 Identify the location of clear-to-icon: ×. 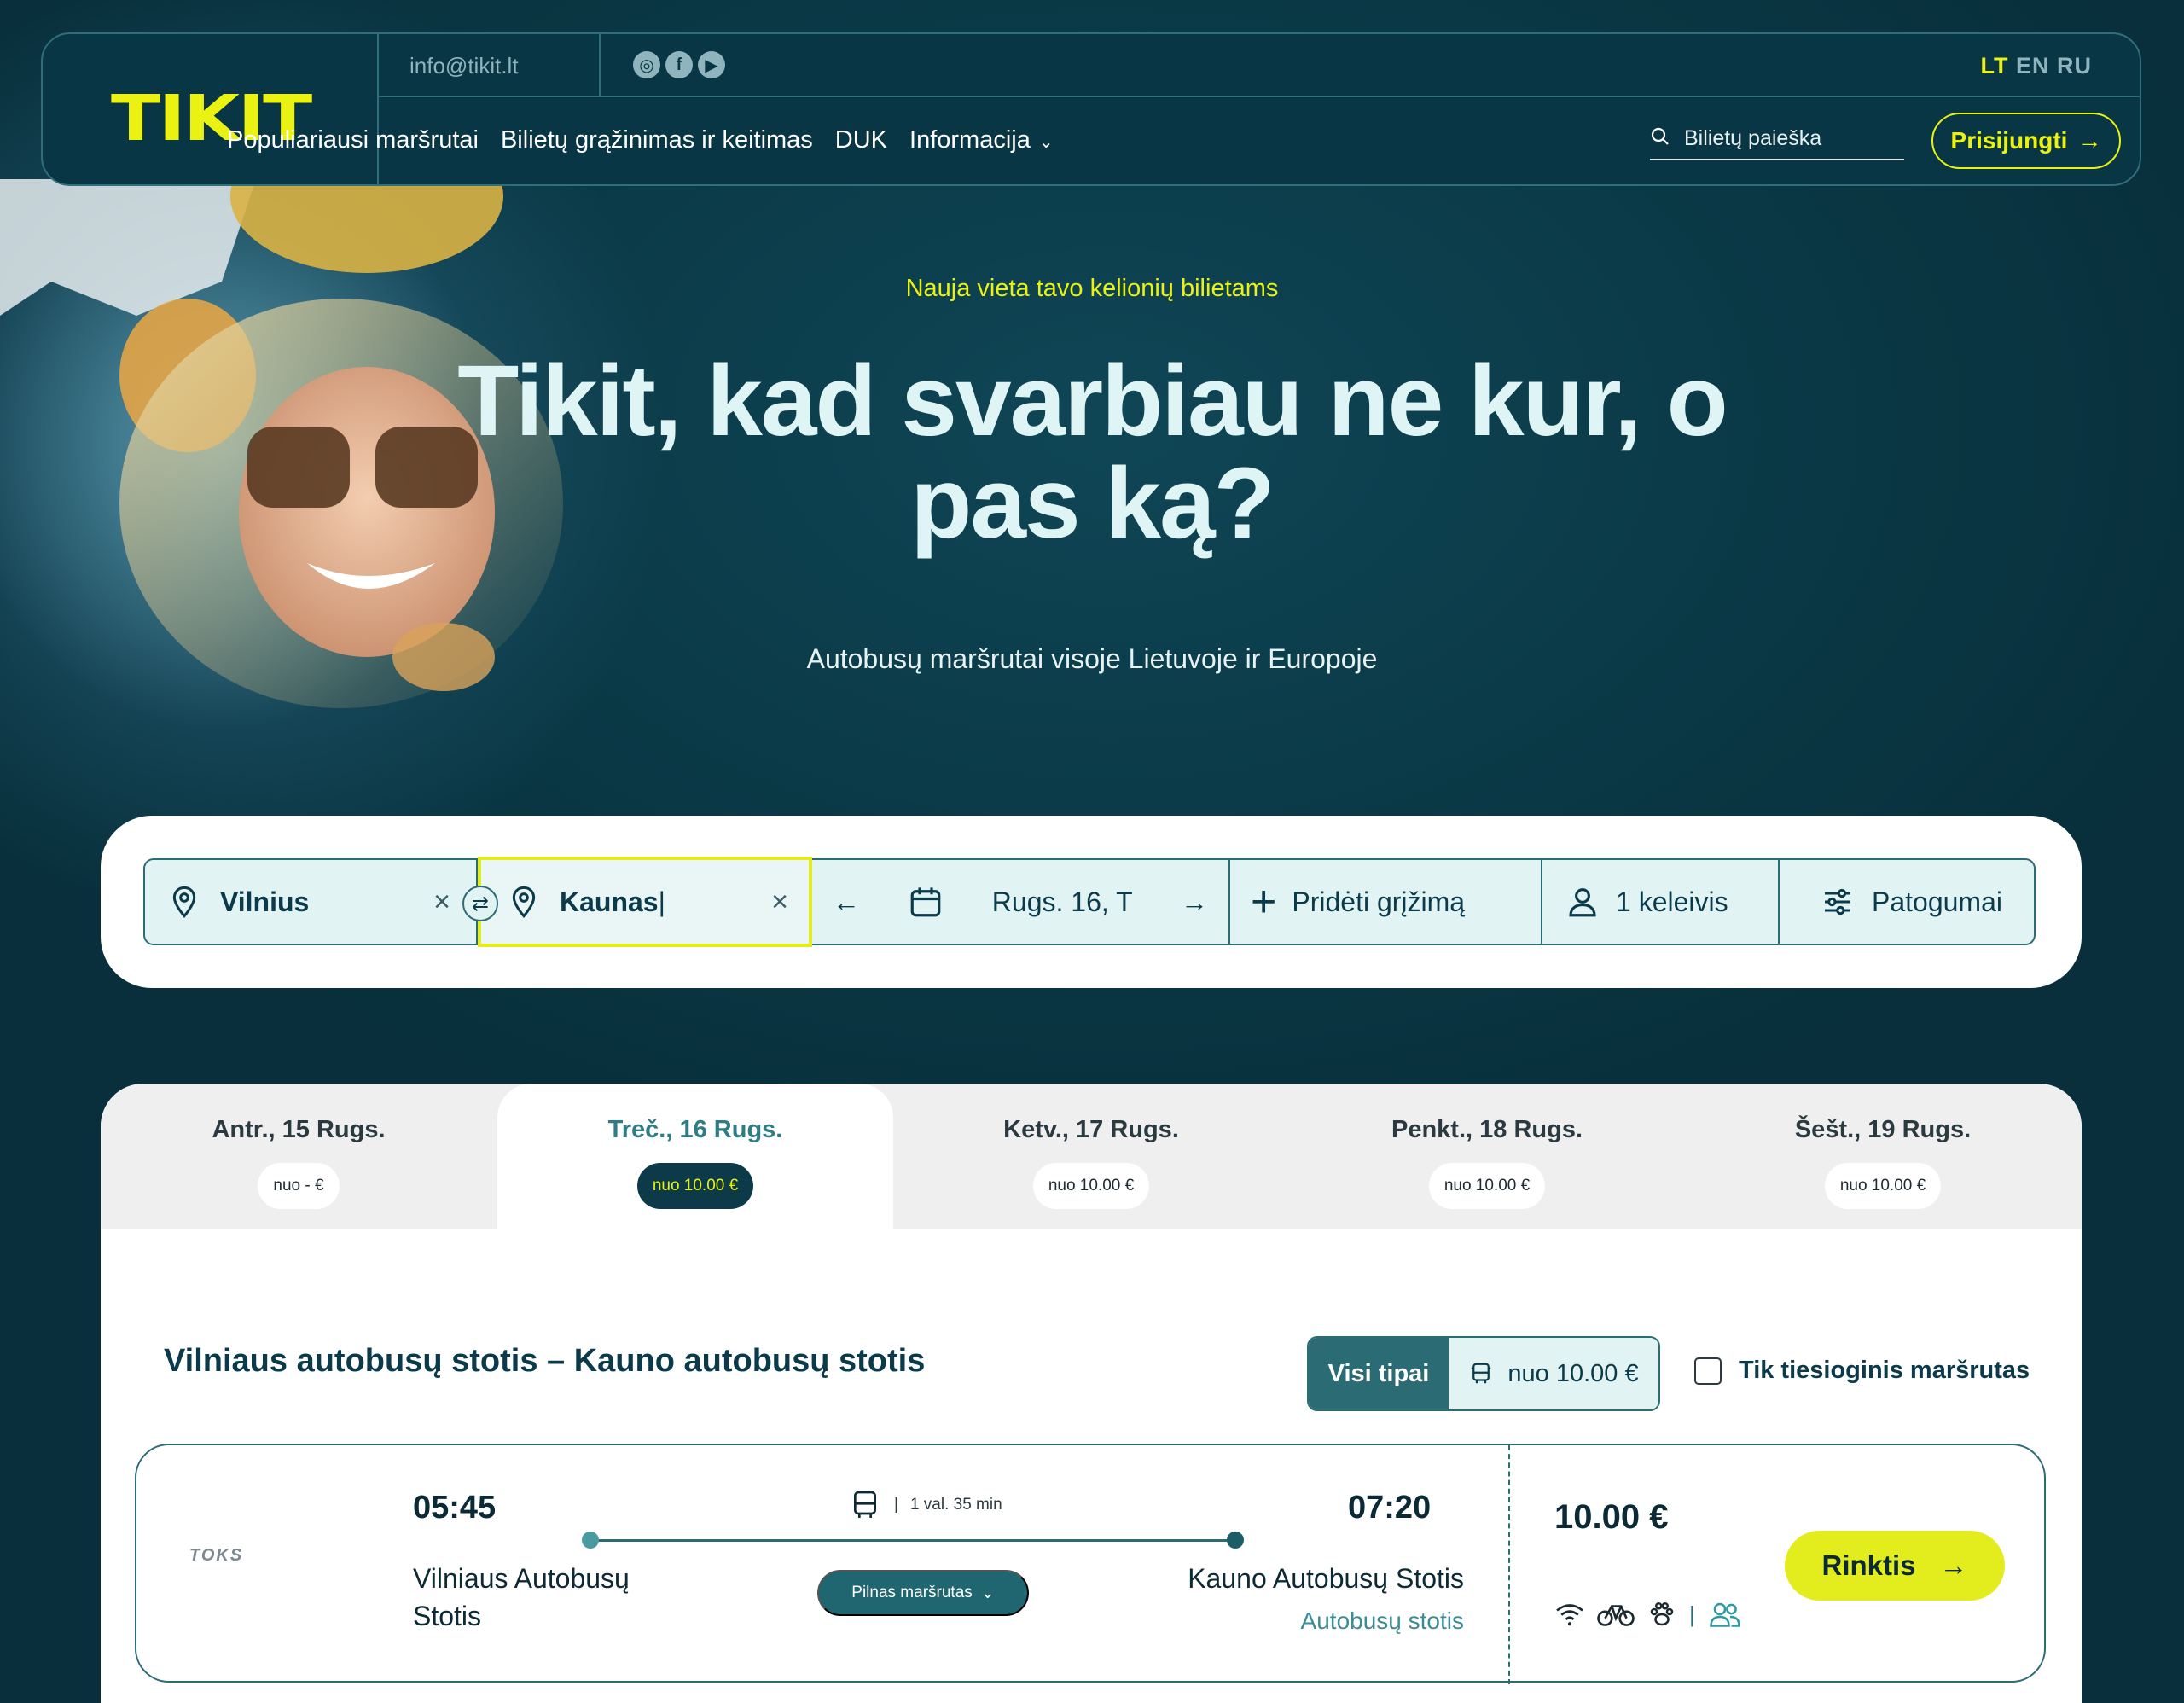
(780, 902).